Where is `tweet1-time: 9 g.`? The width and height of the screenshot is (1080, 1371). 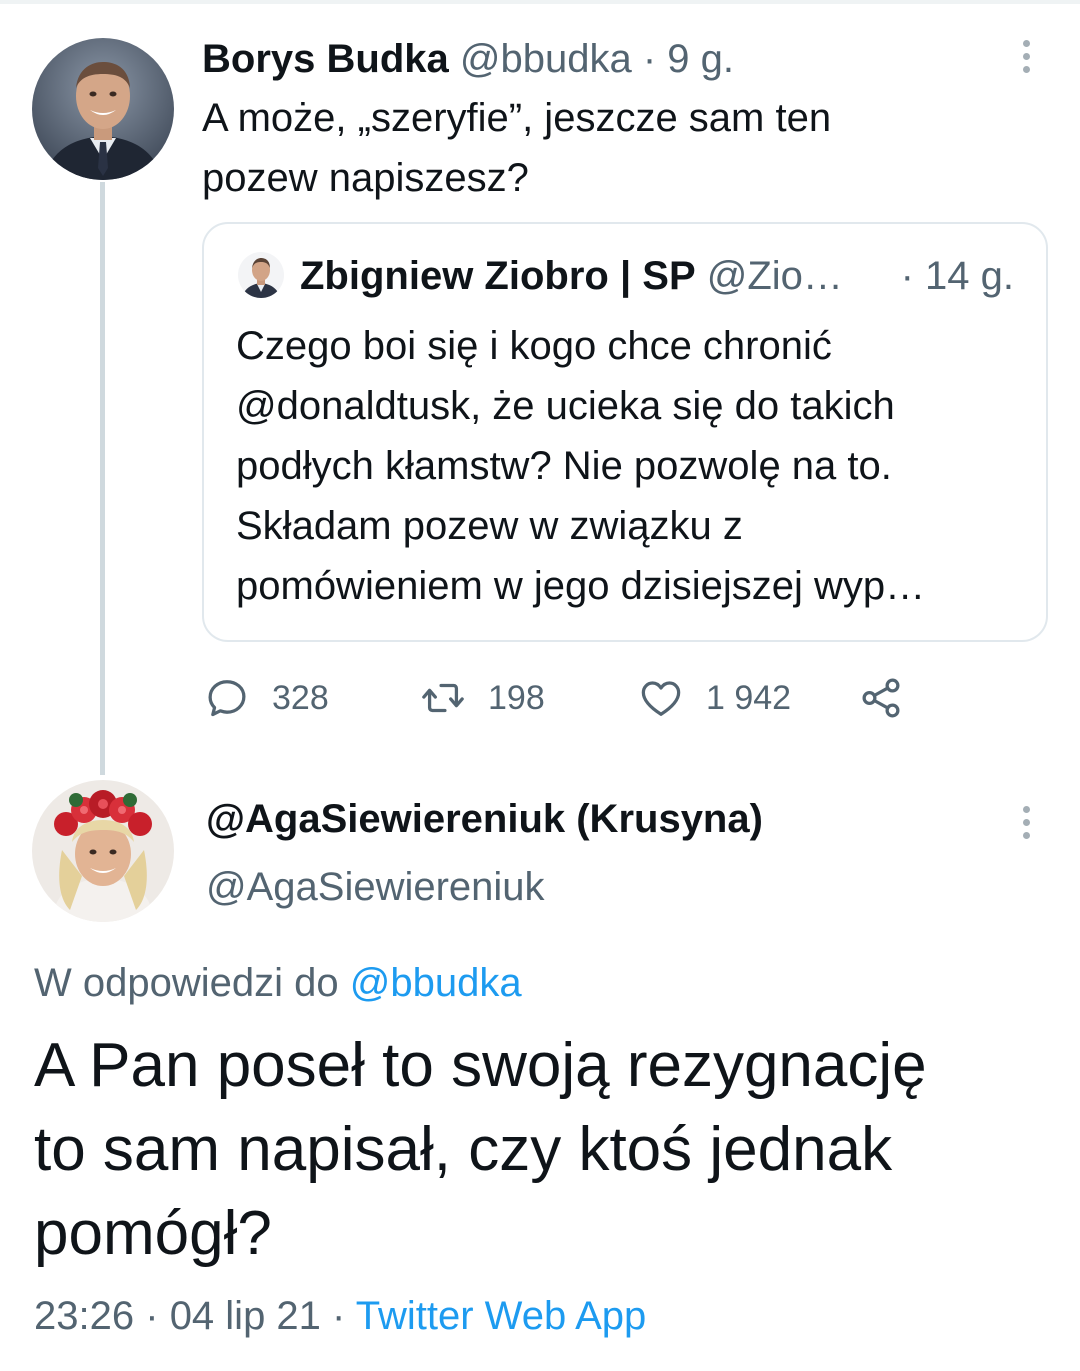 tweet1-time: 9 g. is located at coordinates (700, 59).